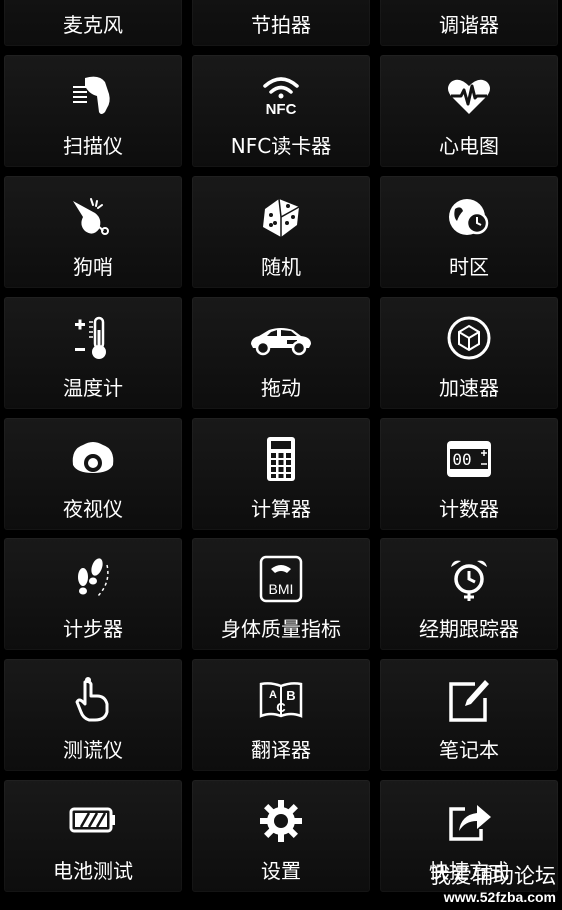  Describe the element at coordinates (469, 267) in the screenshot. I see `tile-label: 时区` at that location.